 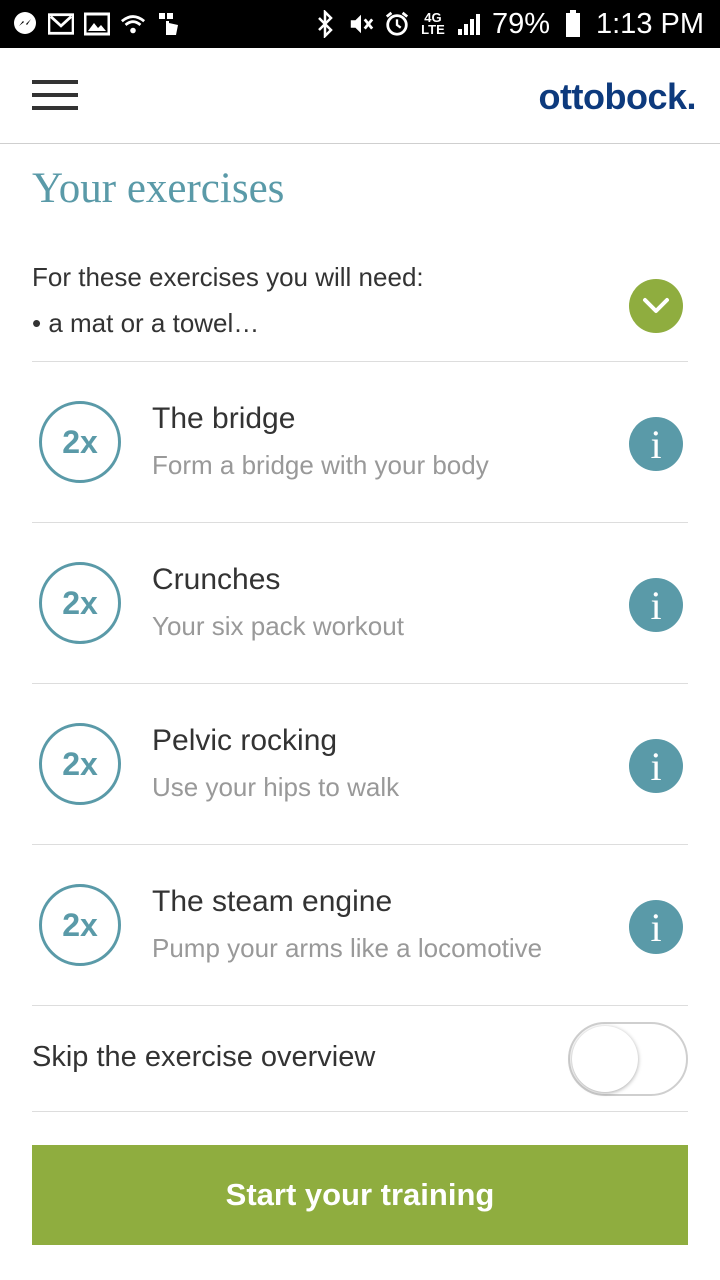 I want to click on clock: 1:13 PM, so click(x=650, y=23).